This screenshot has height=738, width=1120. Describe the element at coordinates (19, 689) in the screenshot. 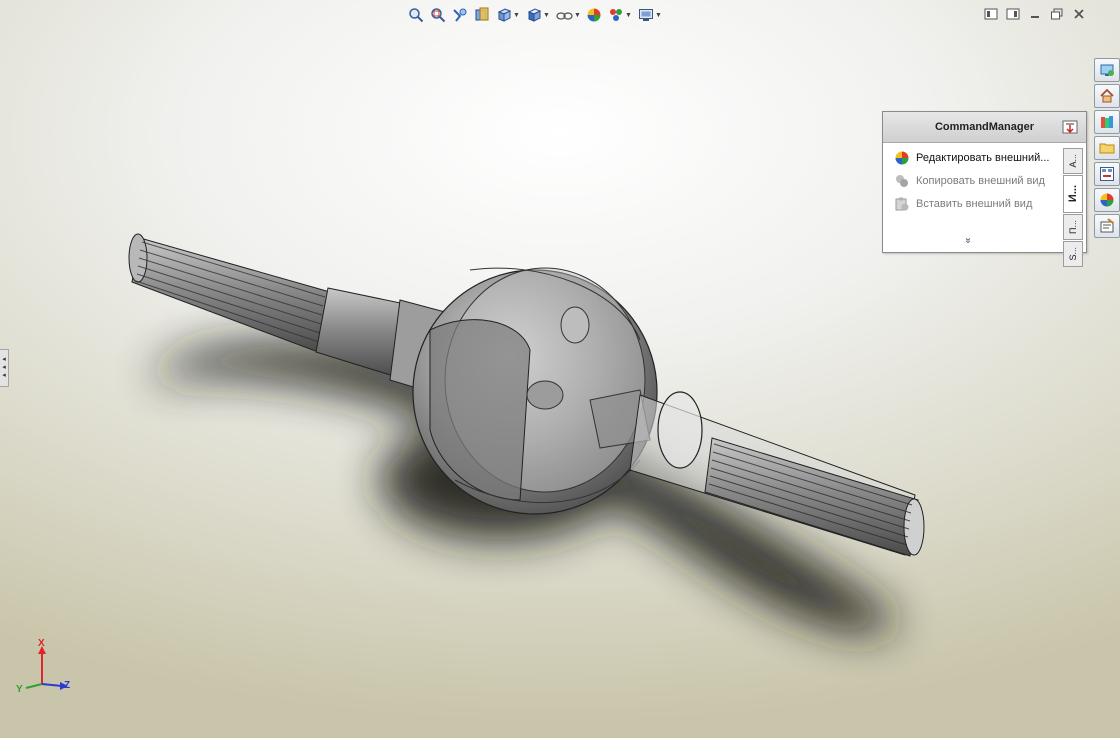

I see `triad-y-label: Y` at that location.